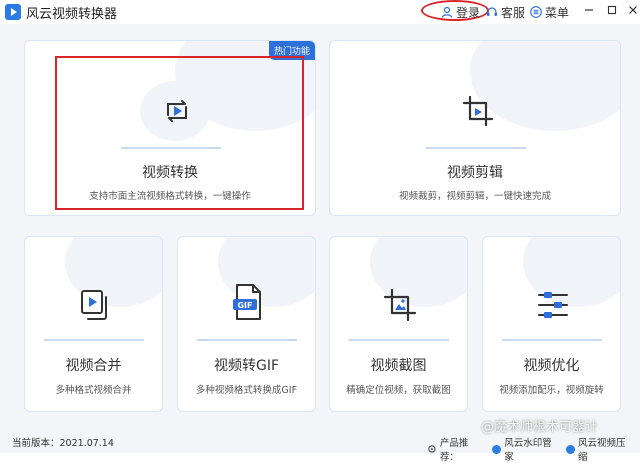 The height and width of the screenshot is (463, 640). I want to click on minimize-button, so click(589, 12).